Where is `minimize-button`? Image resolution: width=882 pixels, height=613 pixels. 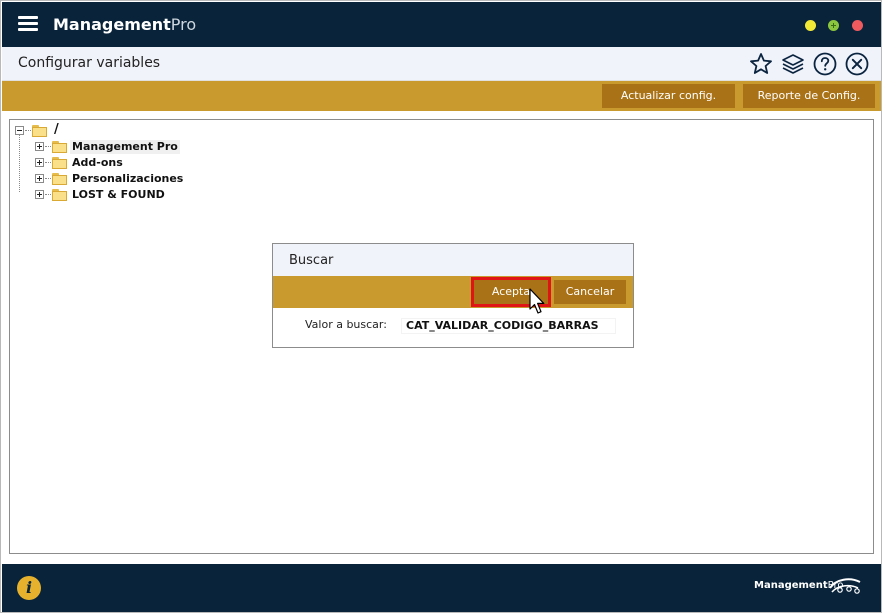
minimize-button is located at coordinates (810, 25).